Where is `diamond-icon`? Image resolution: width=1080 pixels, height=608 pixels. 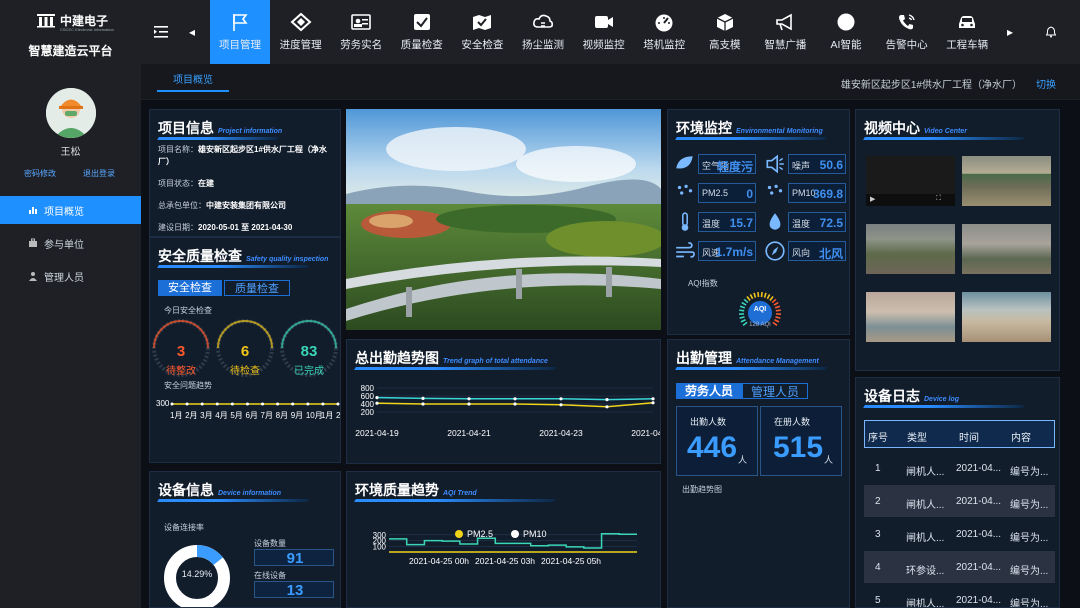 diamond-icon is located at coordinates (301, 22).